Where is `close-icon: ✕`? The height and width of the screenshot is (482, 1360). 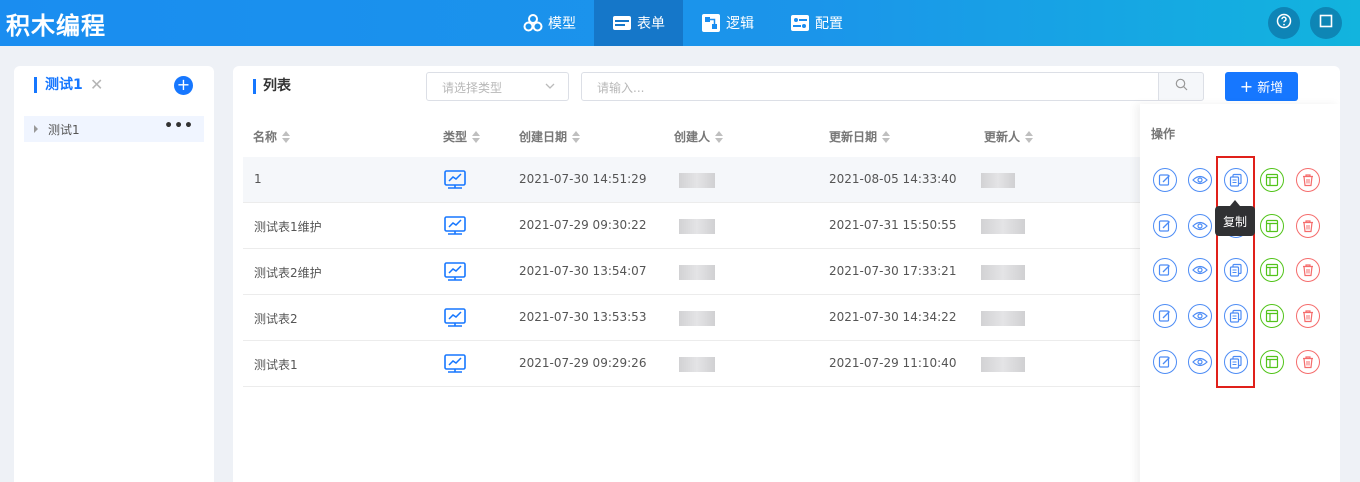
close-icon: ✕ is located at coordinates (96, 84).